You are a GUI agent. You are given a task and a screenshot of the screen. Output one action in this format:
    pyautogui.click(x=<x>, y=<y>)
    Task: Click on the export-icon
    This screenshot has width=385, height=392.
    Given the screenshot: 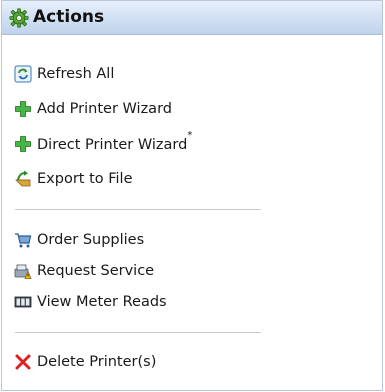 What is the action you would take?
    pyautogui.click(x=23, y=178)
    